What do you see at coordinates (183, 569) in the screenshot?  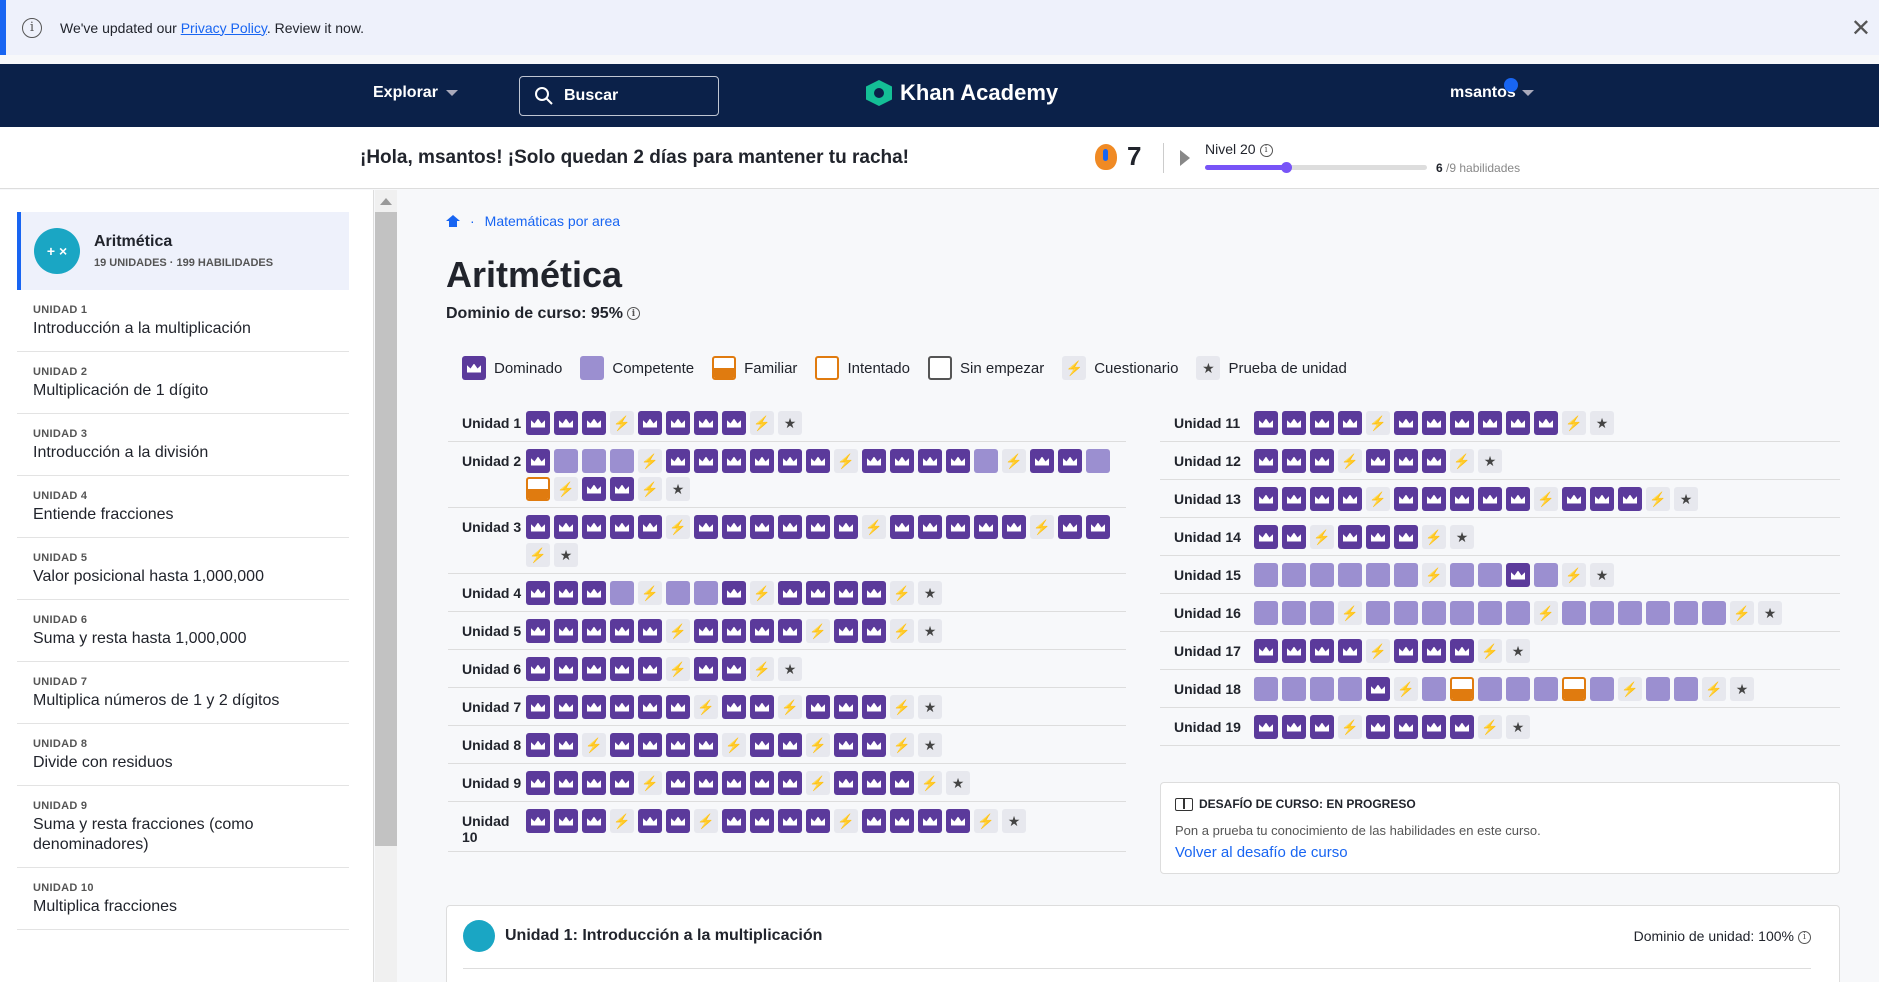 I see `sidebar-unit-item: UNIDAD 5 Valor posicional hasta 1,000,000` at bounding box center [183, 569].